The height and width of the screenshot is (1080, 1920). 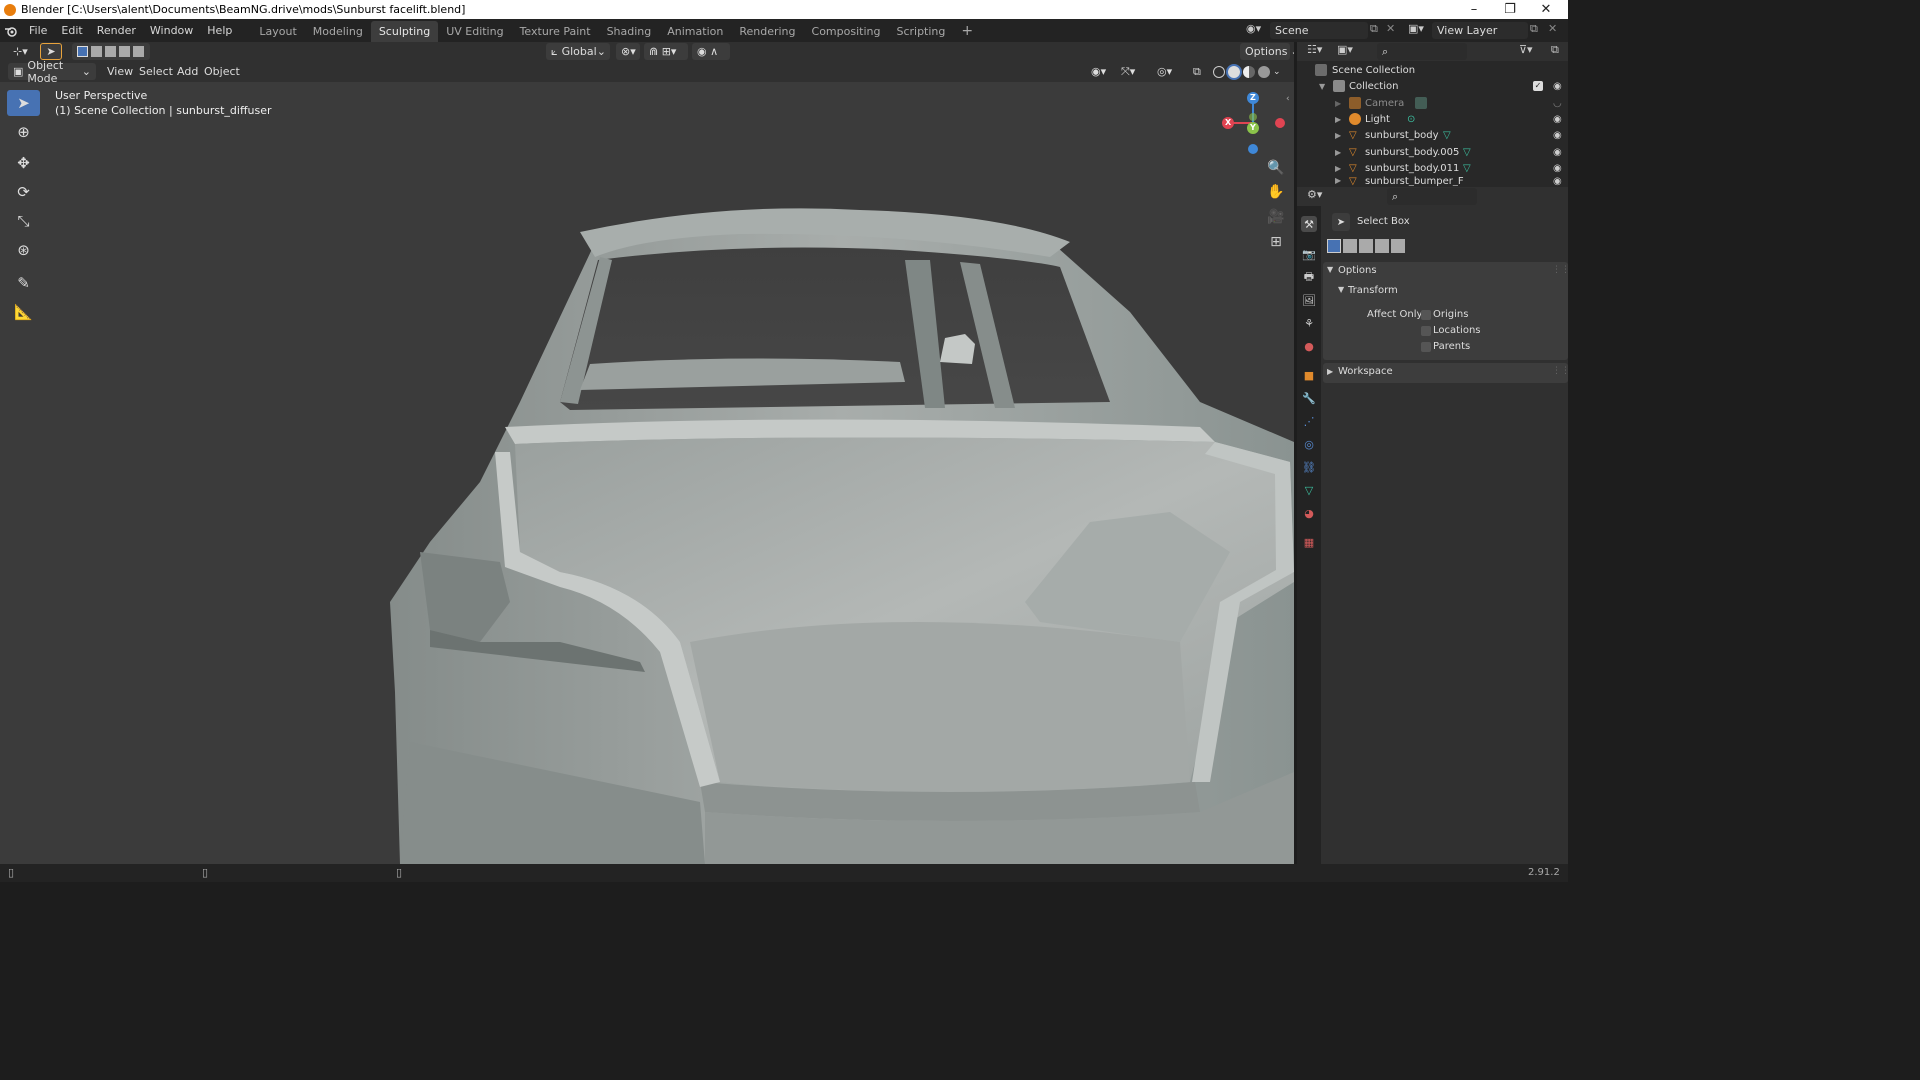 What do you see at coordinates (116, 30) in the screenshot?
I see `menu-render: Render` at bounding box center [116, 30].